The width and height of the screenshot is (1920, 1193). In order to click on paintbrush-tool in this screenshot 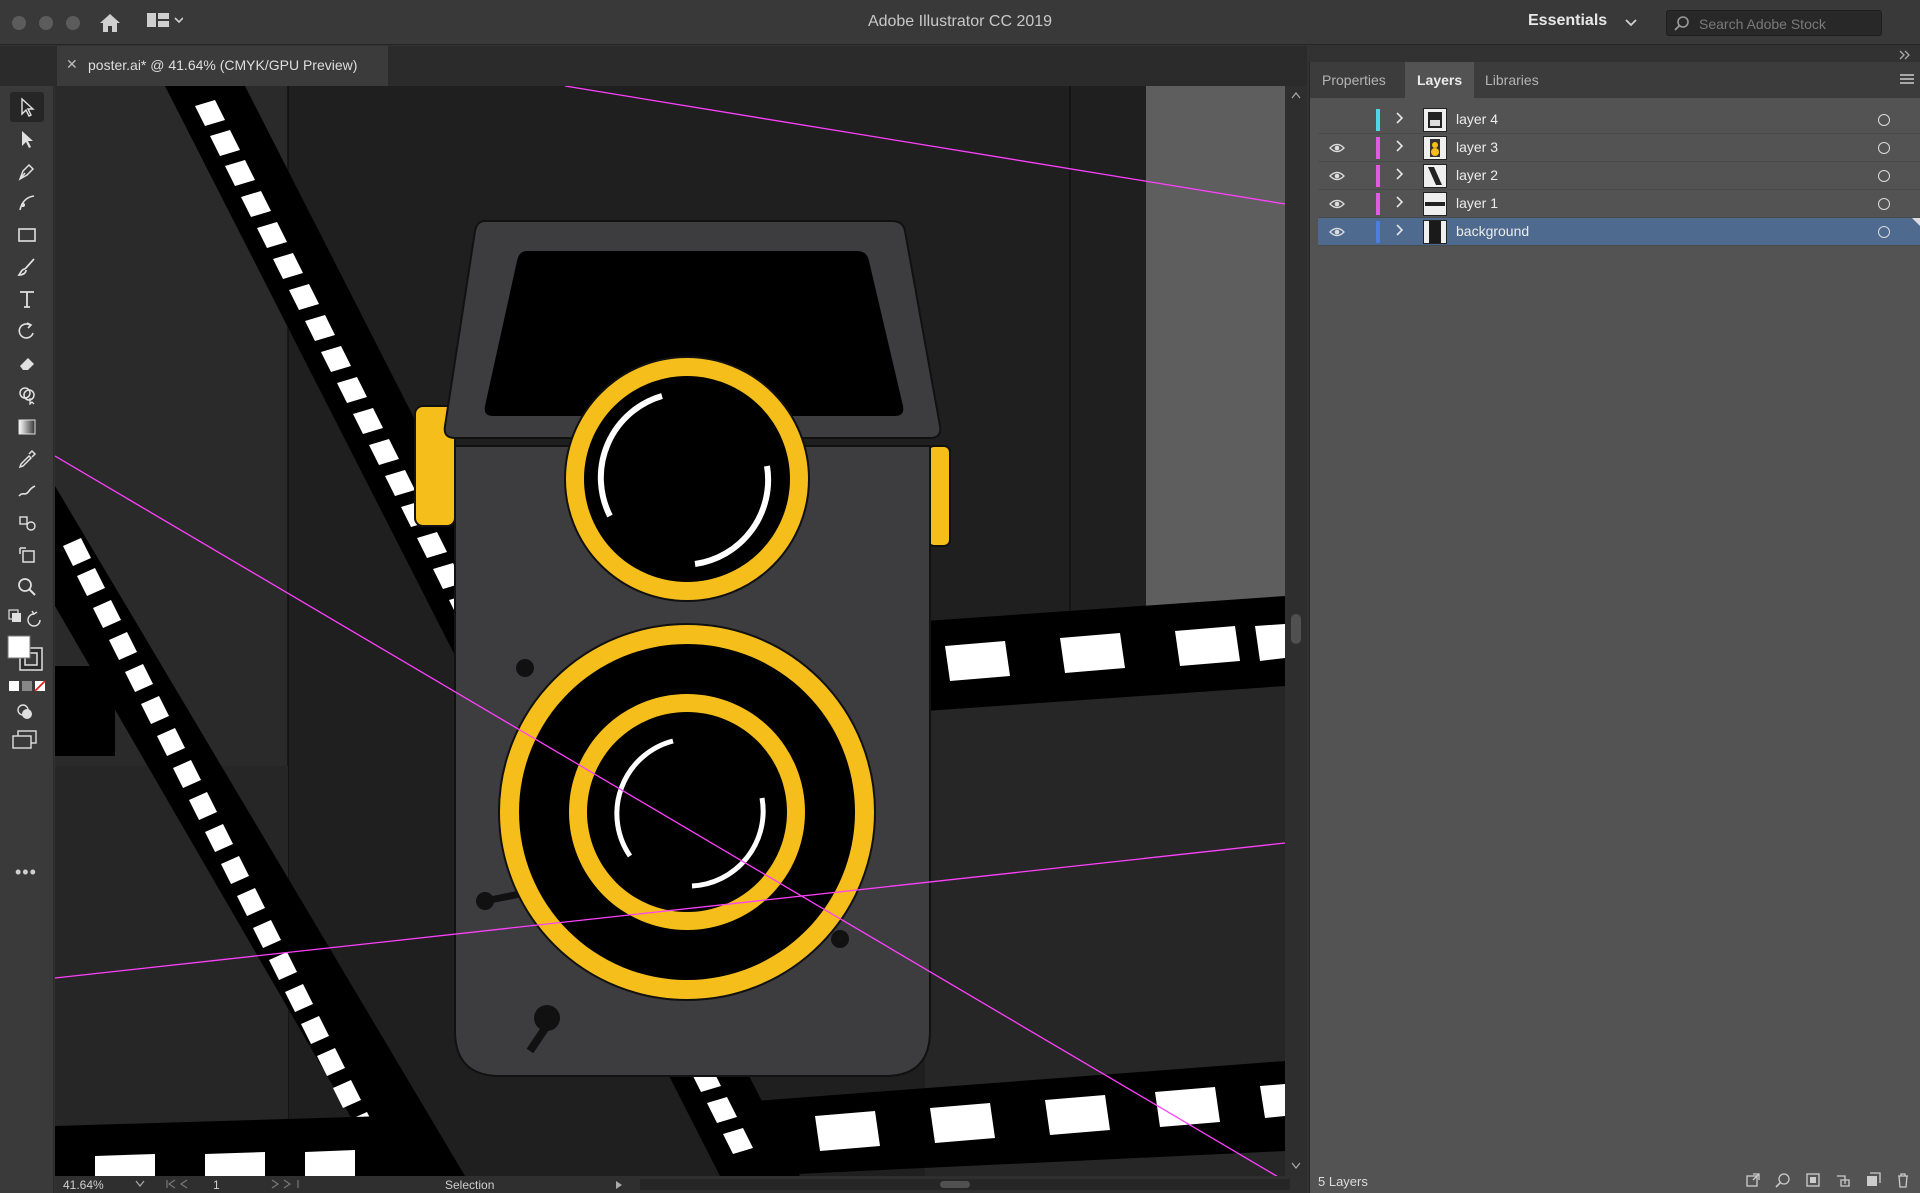, I will do `click(27, 267)`.